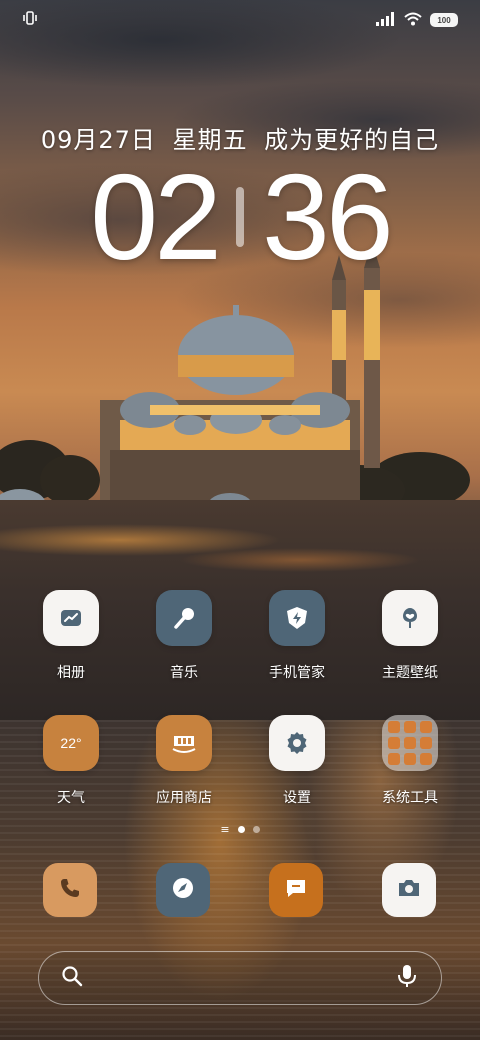 Image resolution: width=480 pixels, height=1040 pixels. What do you see at coordinates (71, 618) in the screenshot?
I see `gallery-icon` at bounding box center [71, 618].